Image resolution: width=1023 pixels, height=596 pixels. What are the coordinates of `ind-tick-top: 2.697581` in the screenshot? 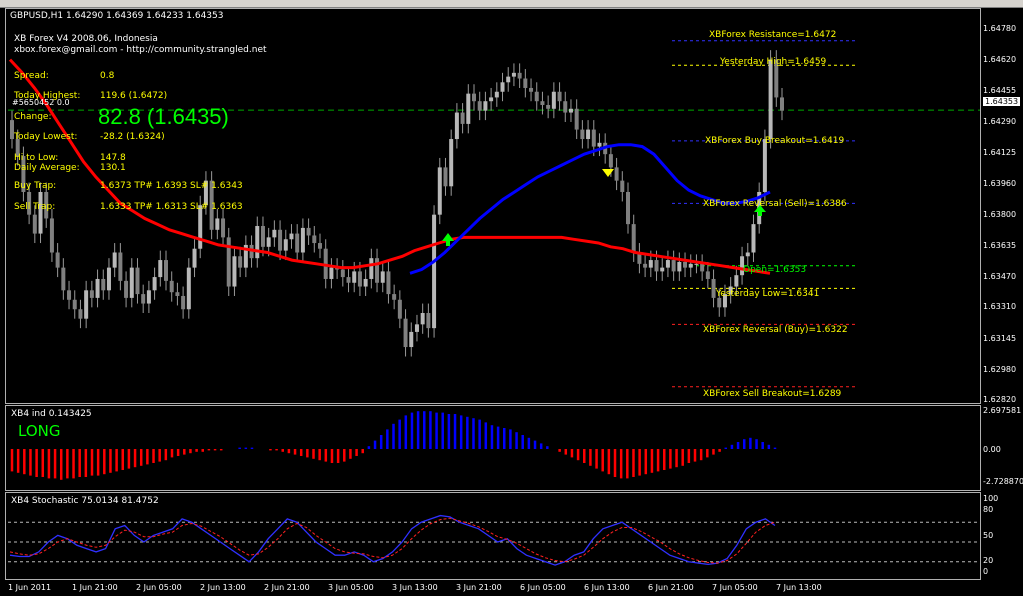 It's located at (1002, 410).